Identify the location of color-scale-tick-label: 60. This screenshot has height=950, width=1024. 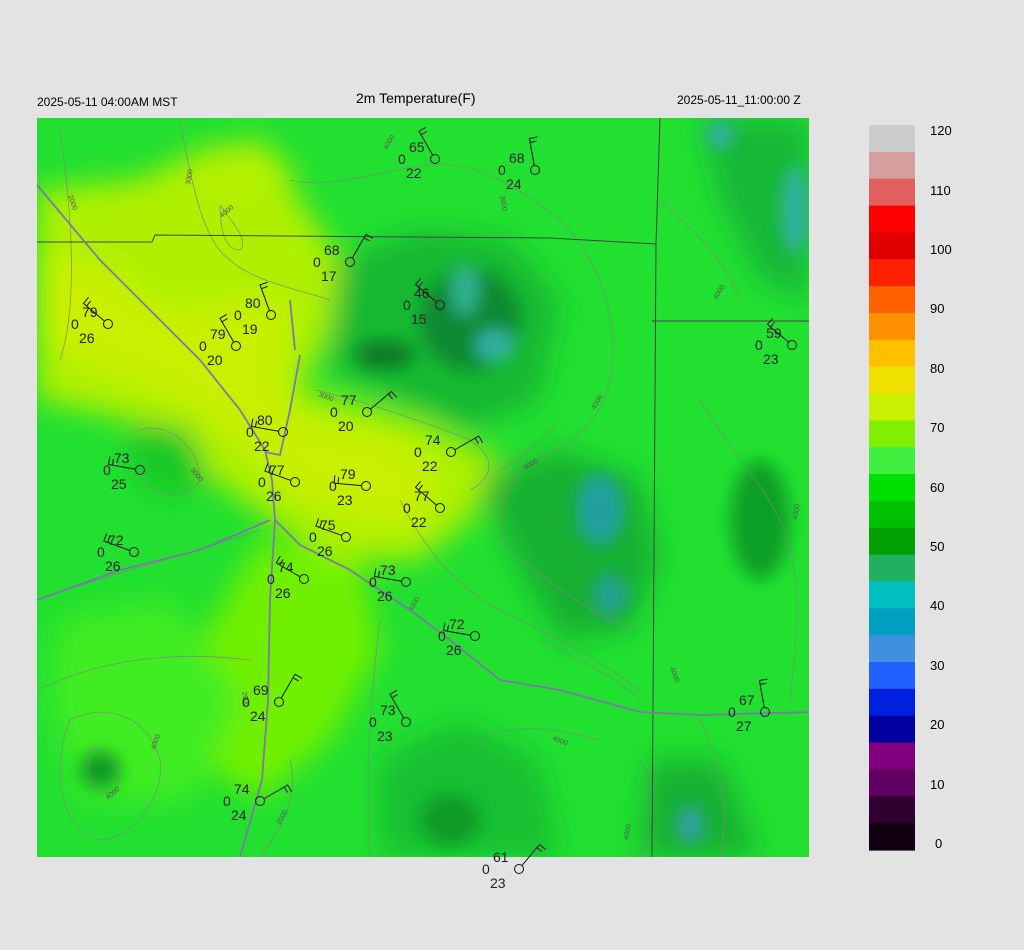
(937, 487).